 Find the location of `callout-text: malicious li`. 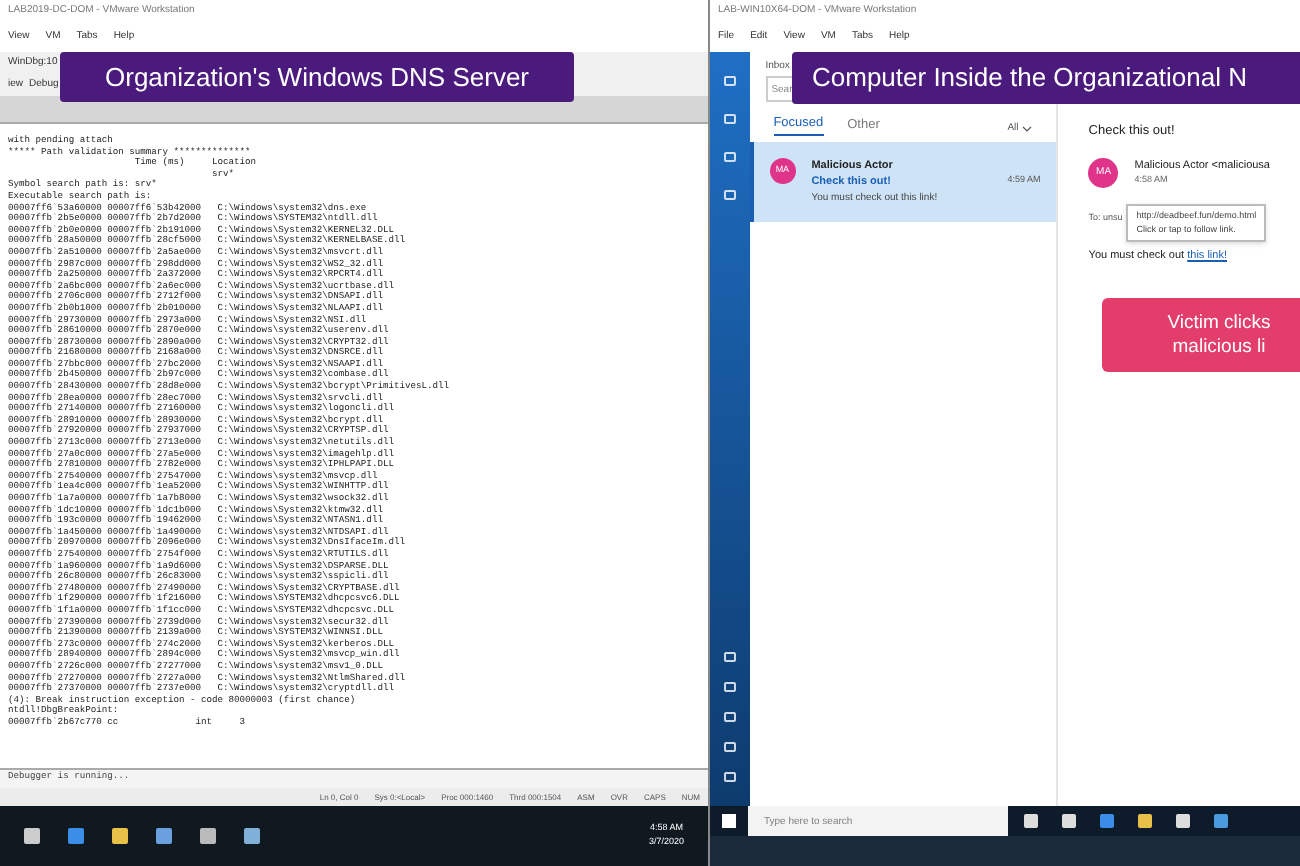

callout-text: malicious li is located at coordinates (1219, 347).